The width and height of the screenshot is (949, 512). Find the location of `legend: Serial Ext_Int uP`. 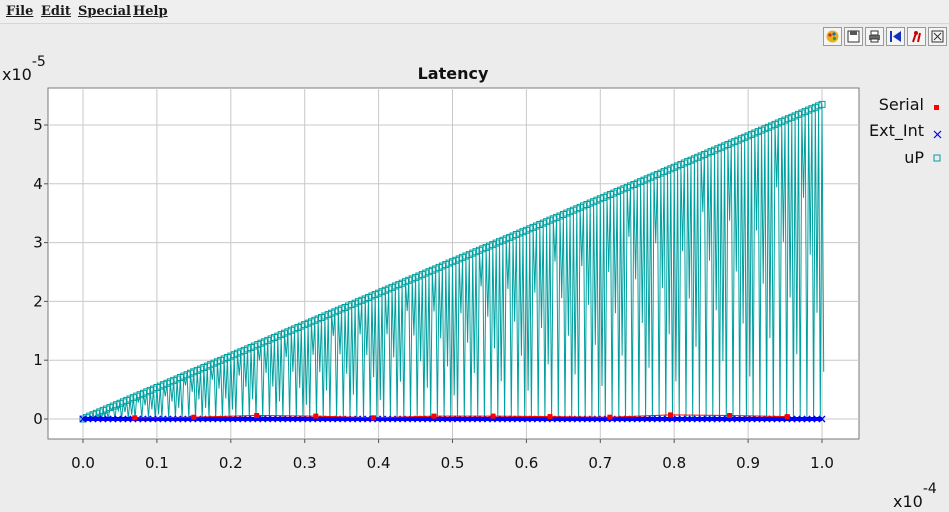

legend: Serial Ext_Int uP is located at coordinates (905, 131).